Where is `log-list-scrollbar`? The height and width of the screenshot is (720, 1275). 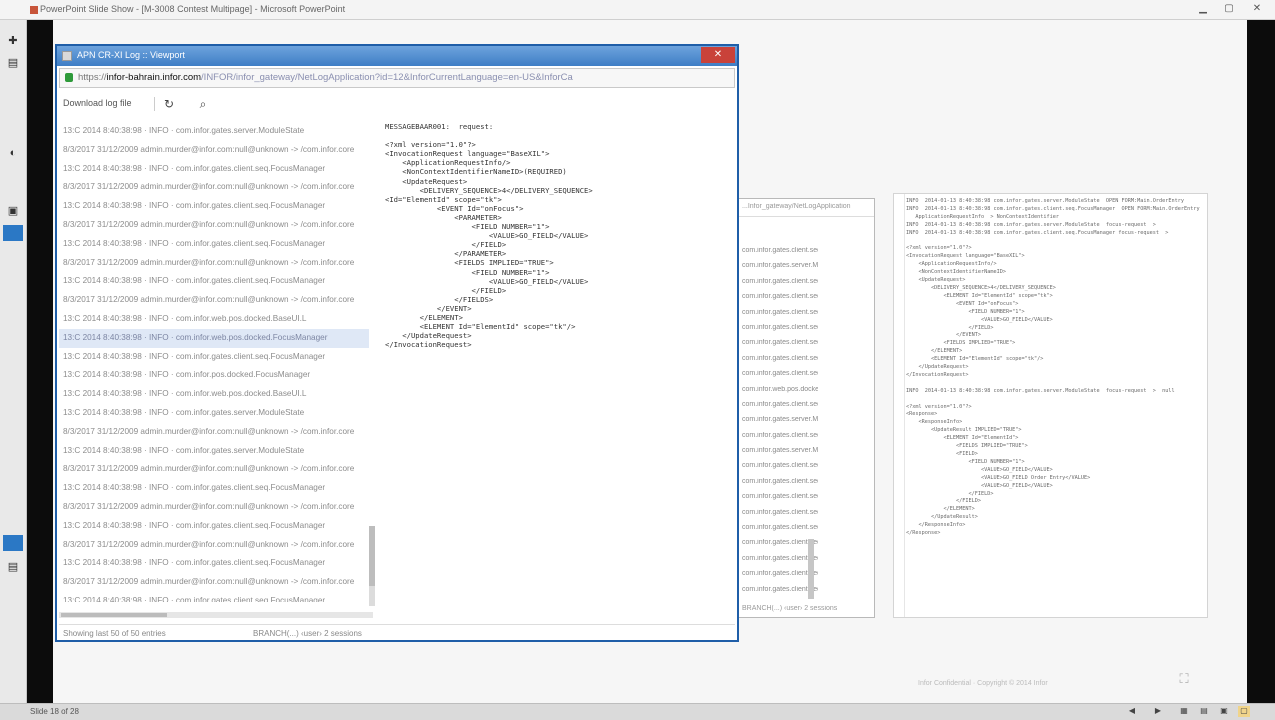
log-list-scrollbar is located at coordinates (372, 566).